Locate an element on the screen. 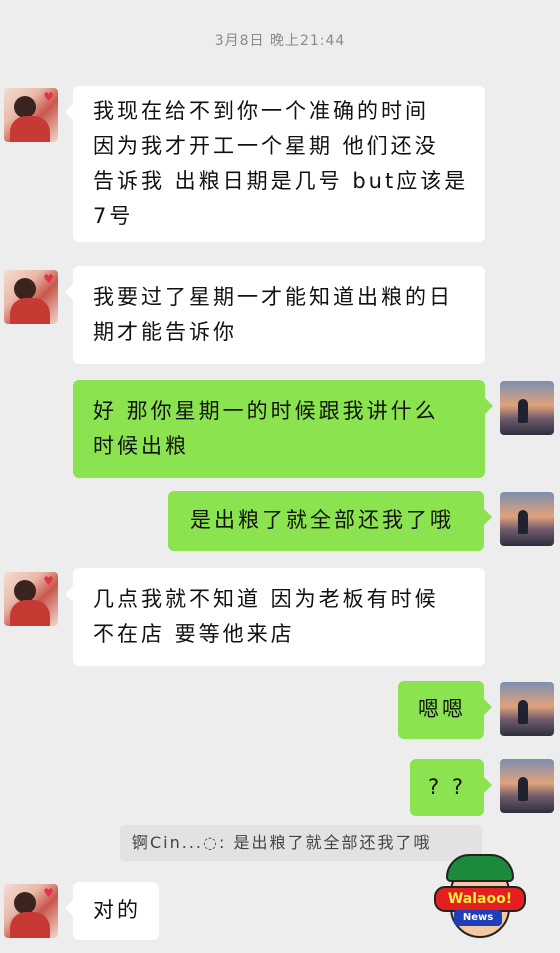  watermark-brand: Walaoo! is located at coordinates (480, 899).